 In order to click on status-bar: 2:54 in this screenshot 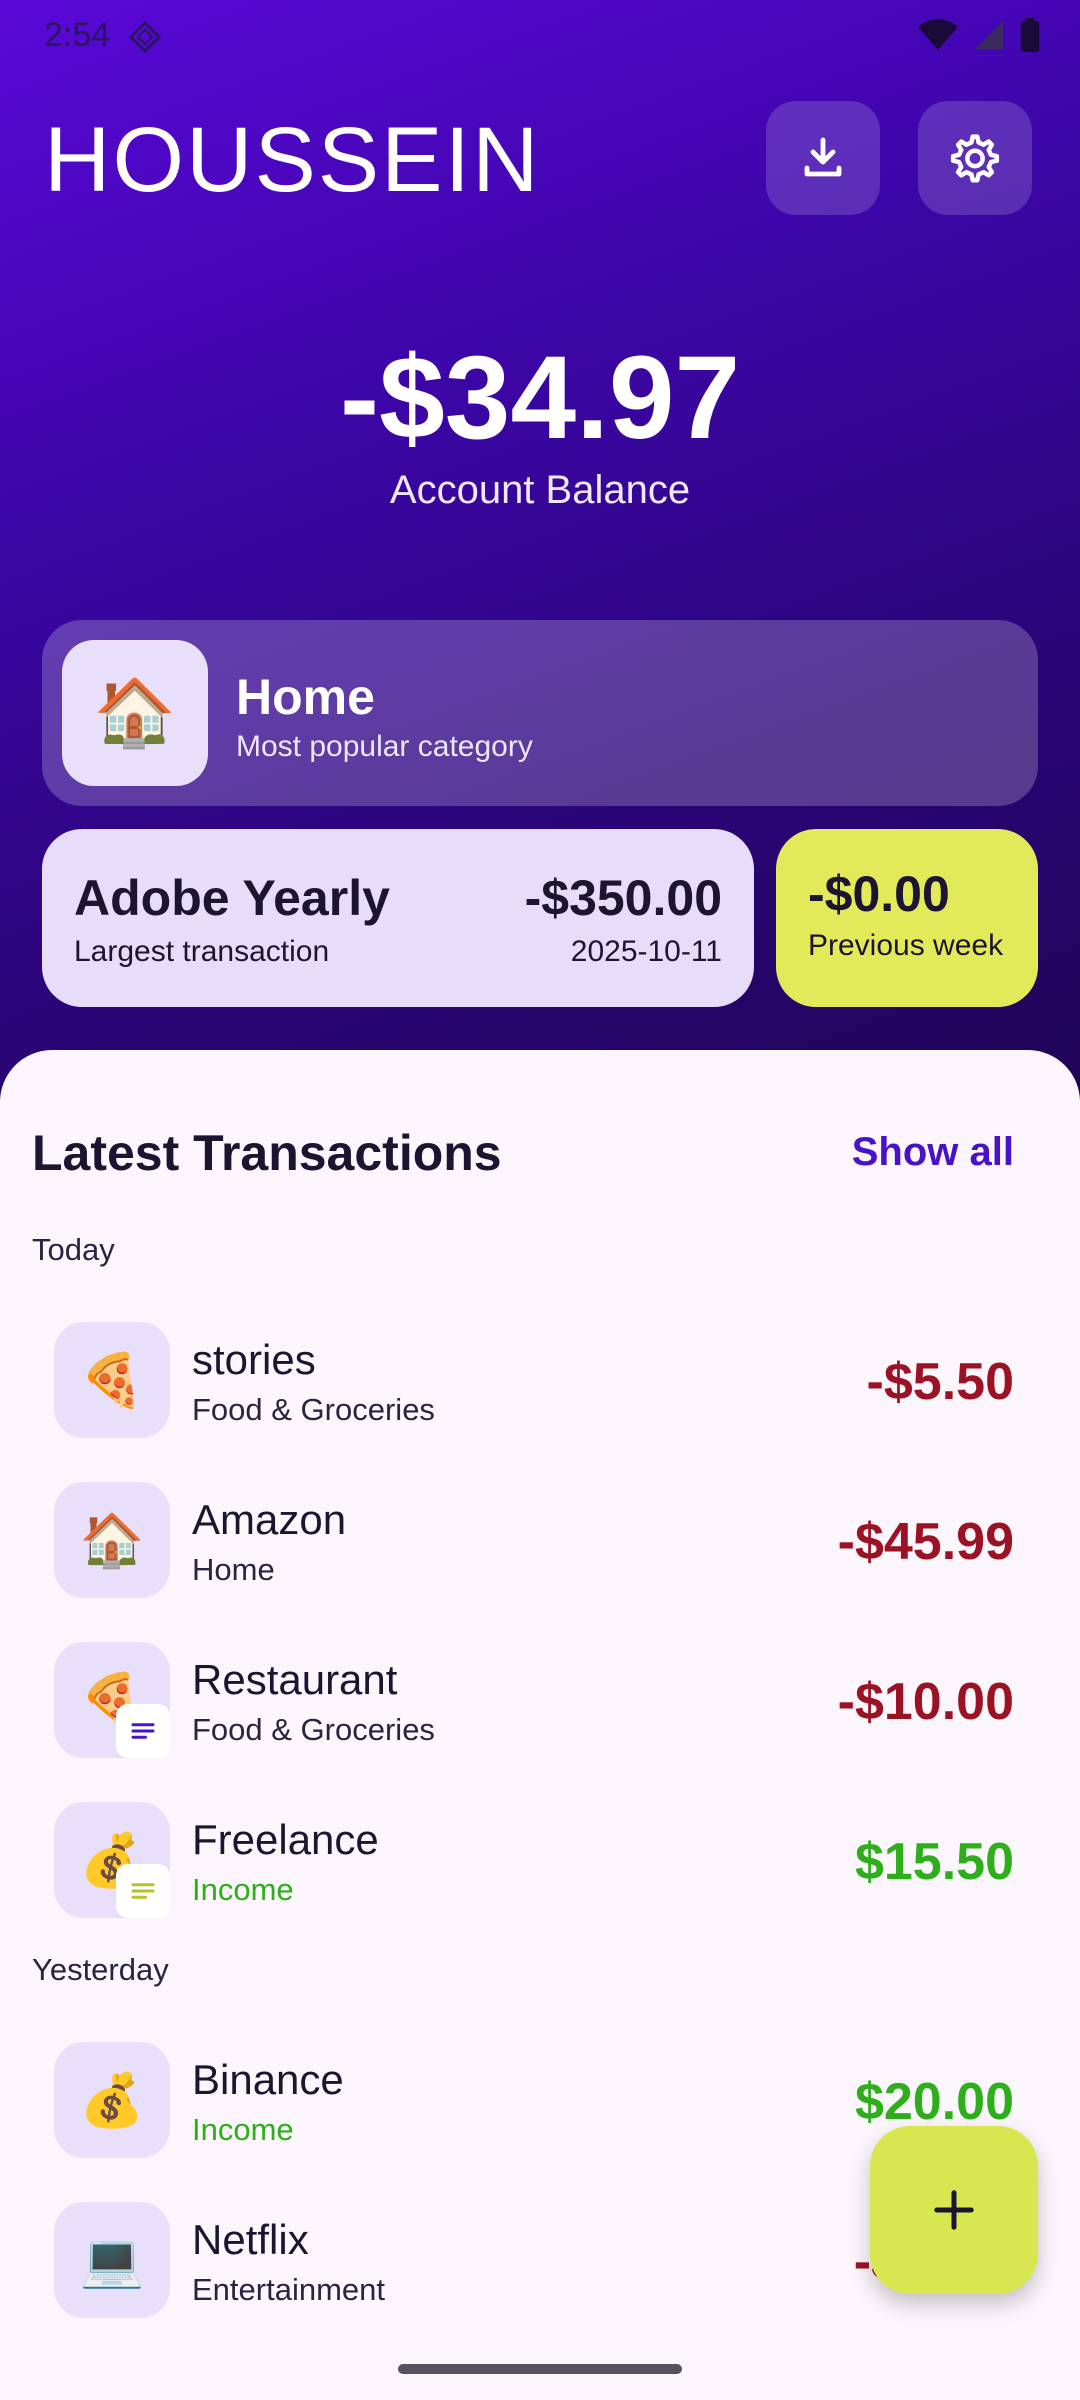, I will do `click(540, 36)`.